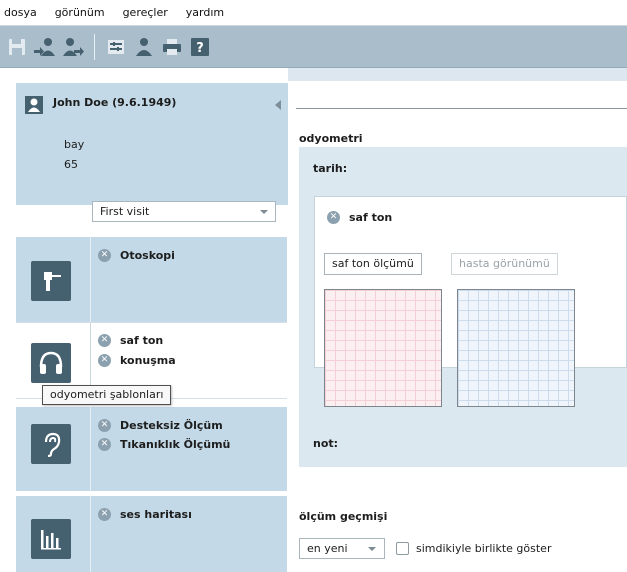  Describe the element at coordinates (171, 425) in the screenshot. I see `module-item-label: Desteksiz Ölçüm` at that location.